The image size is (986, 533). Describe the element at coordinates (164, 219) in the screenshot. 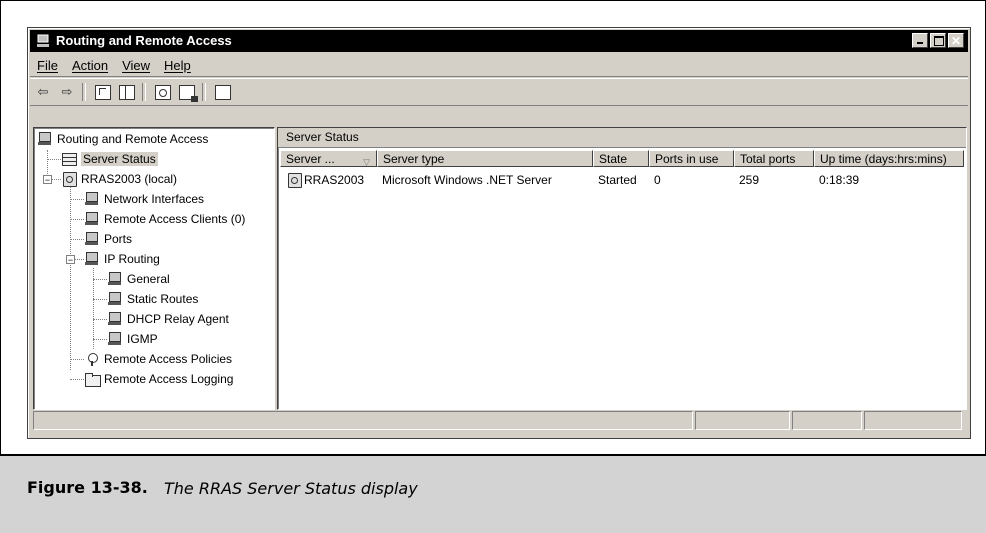

I see `tree-item-remote-access-clients: Remote Access Clients (0)` at that location.